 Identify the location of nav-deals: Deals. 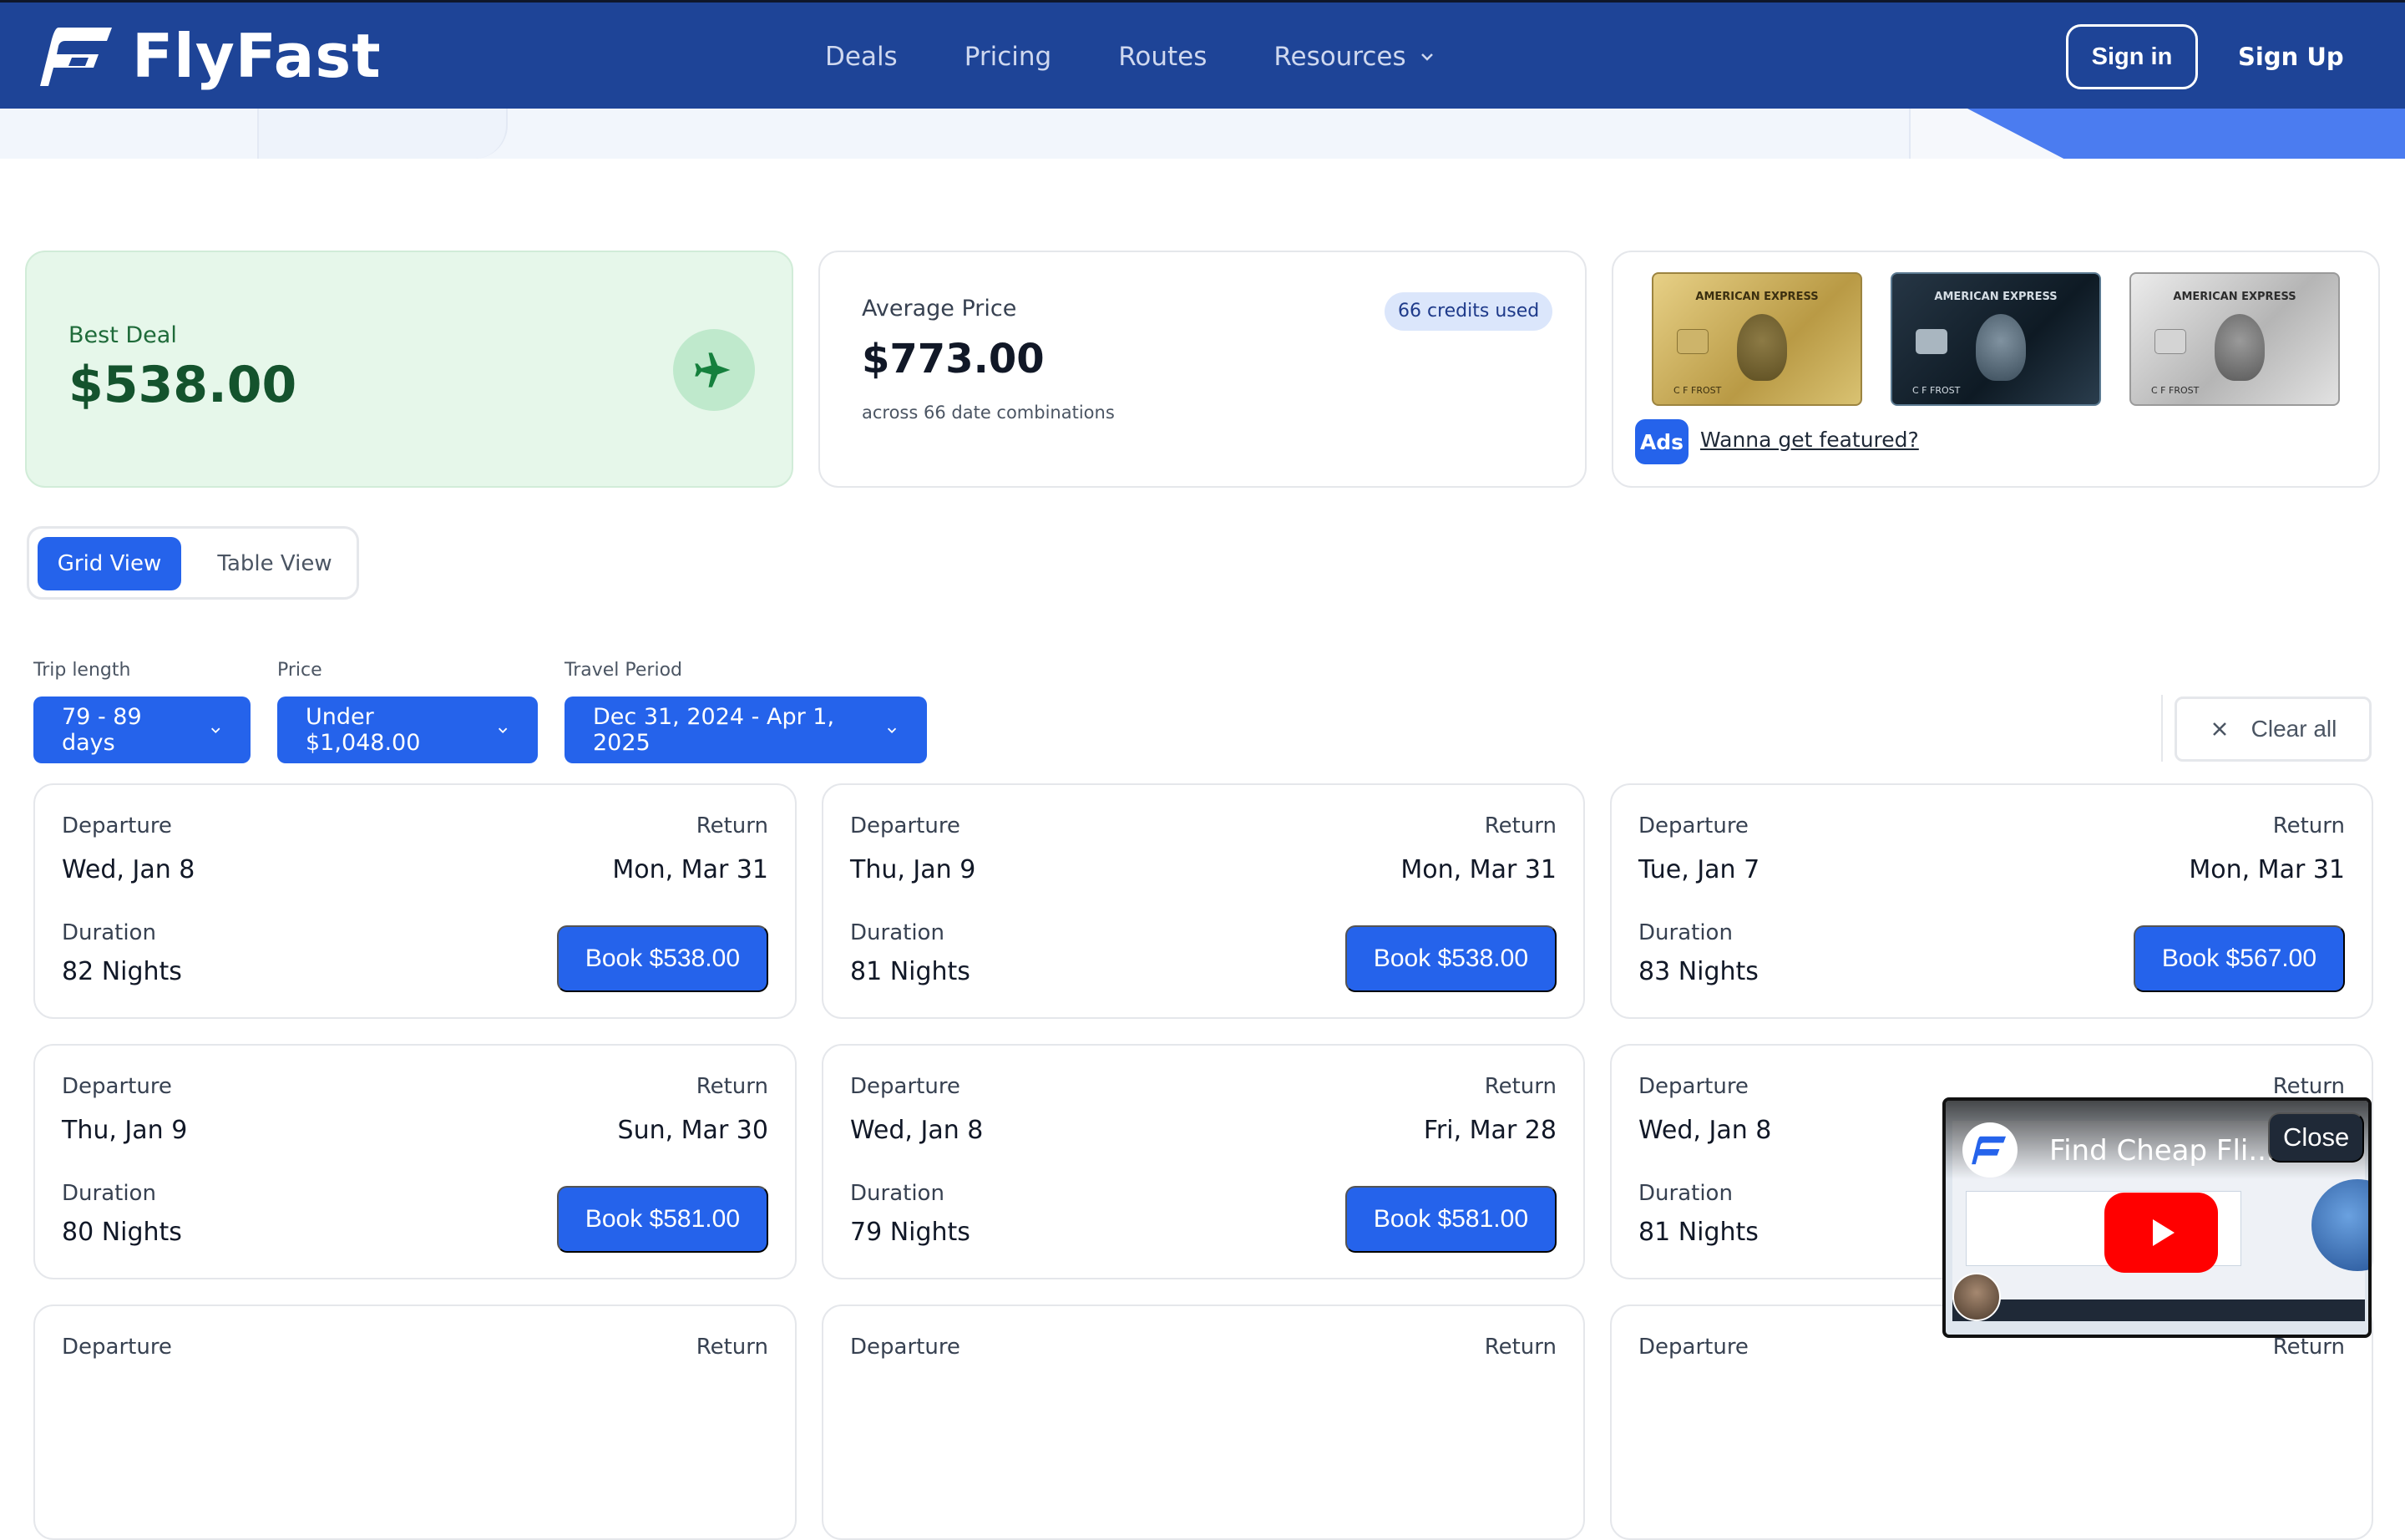
(861, 57).